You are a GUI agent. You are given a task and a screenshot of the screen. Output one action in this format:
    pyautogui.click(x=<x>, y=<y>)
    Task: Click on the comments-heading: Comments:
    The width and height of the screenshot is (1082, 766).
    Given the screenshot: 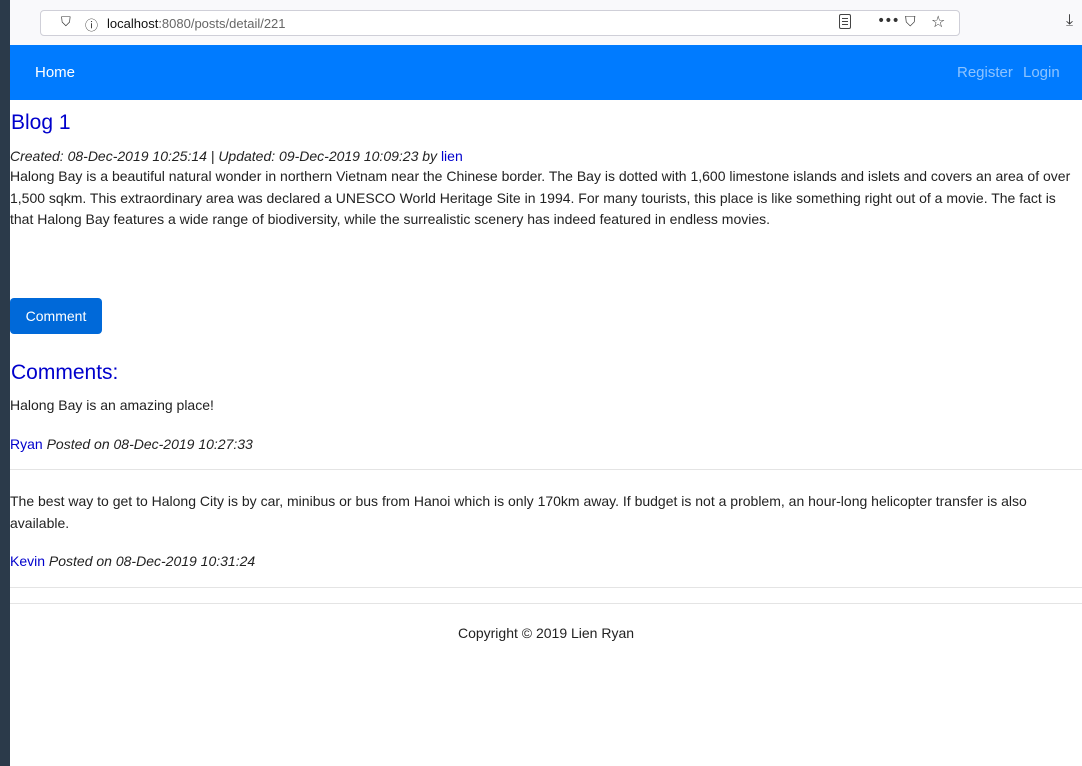 What is the action you would take?
    pyautogui.click(x=65, y=372)
    